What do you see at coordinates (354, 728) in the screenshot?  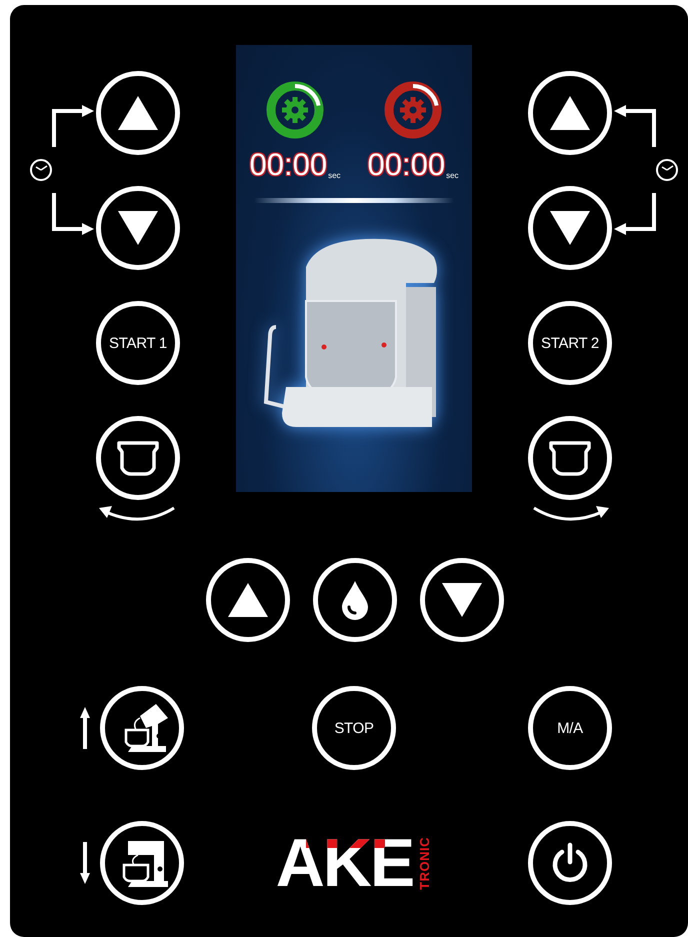 I see `label-button: STOP` at bounding box center [354, 728].